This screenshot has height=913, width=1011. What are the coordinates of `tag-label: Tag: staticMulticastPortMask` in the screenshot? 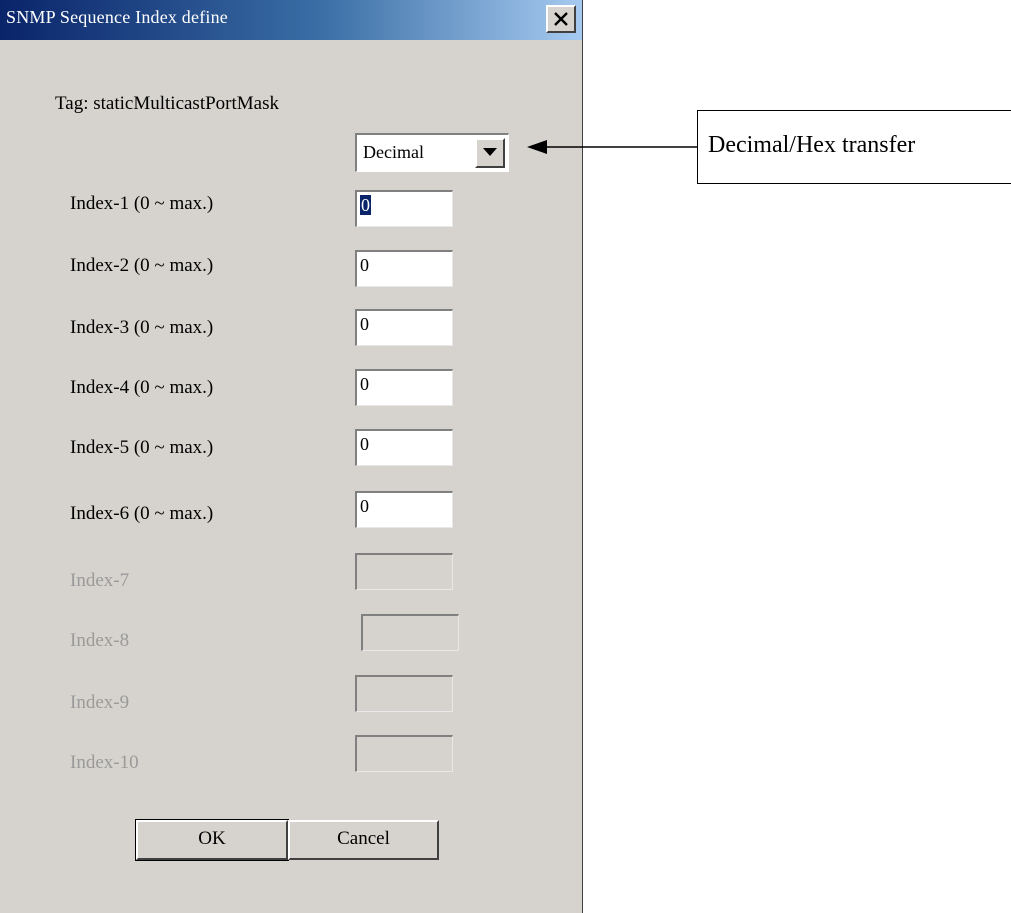 It's located at (167, 103).